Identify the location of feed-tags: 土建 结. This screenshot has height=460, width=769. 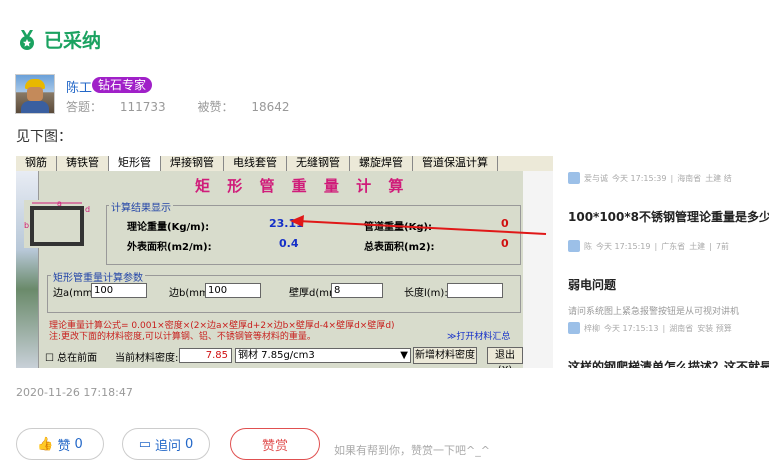
(718, 178).